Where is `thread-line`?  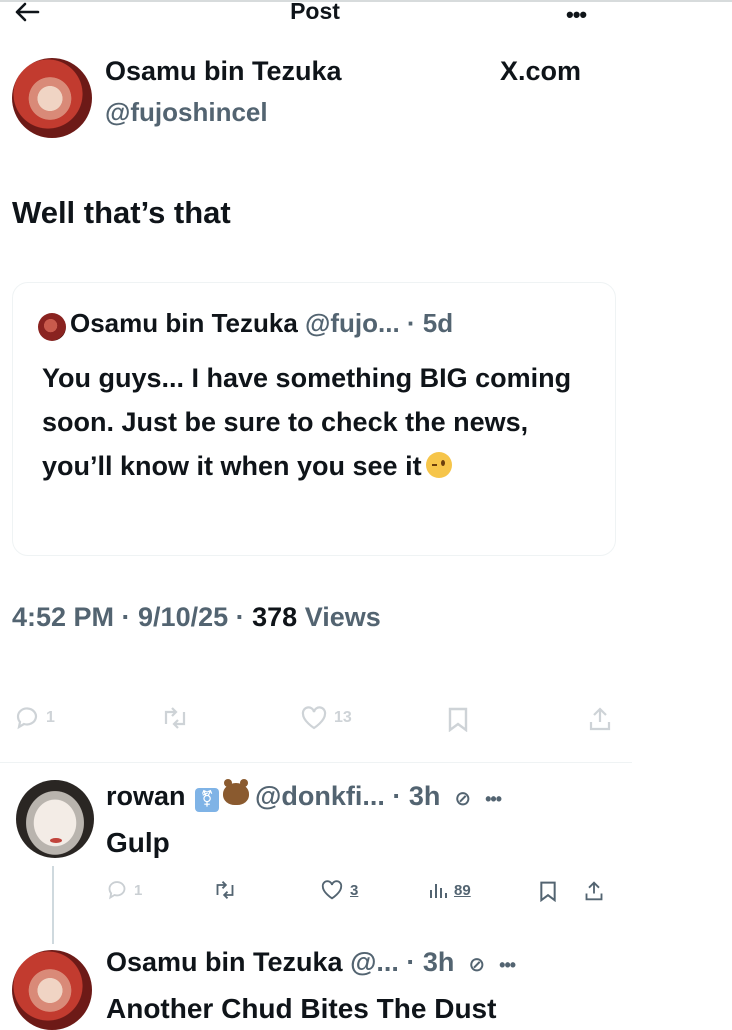 thread-line is located at coordinates (53, 905).